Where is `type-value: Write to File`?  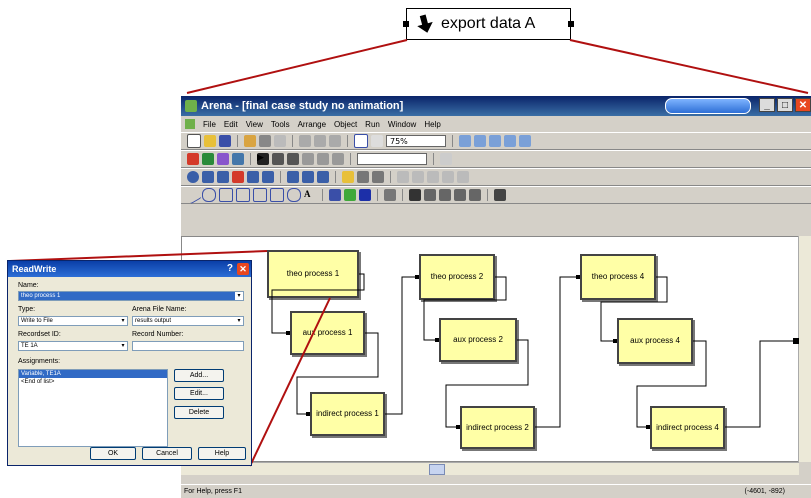 type-value: Write to File is located at coordinates (37, 321).